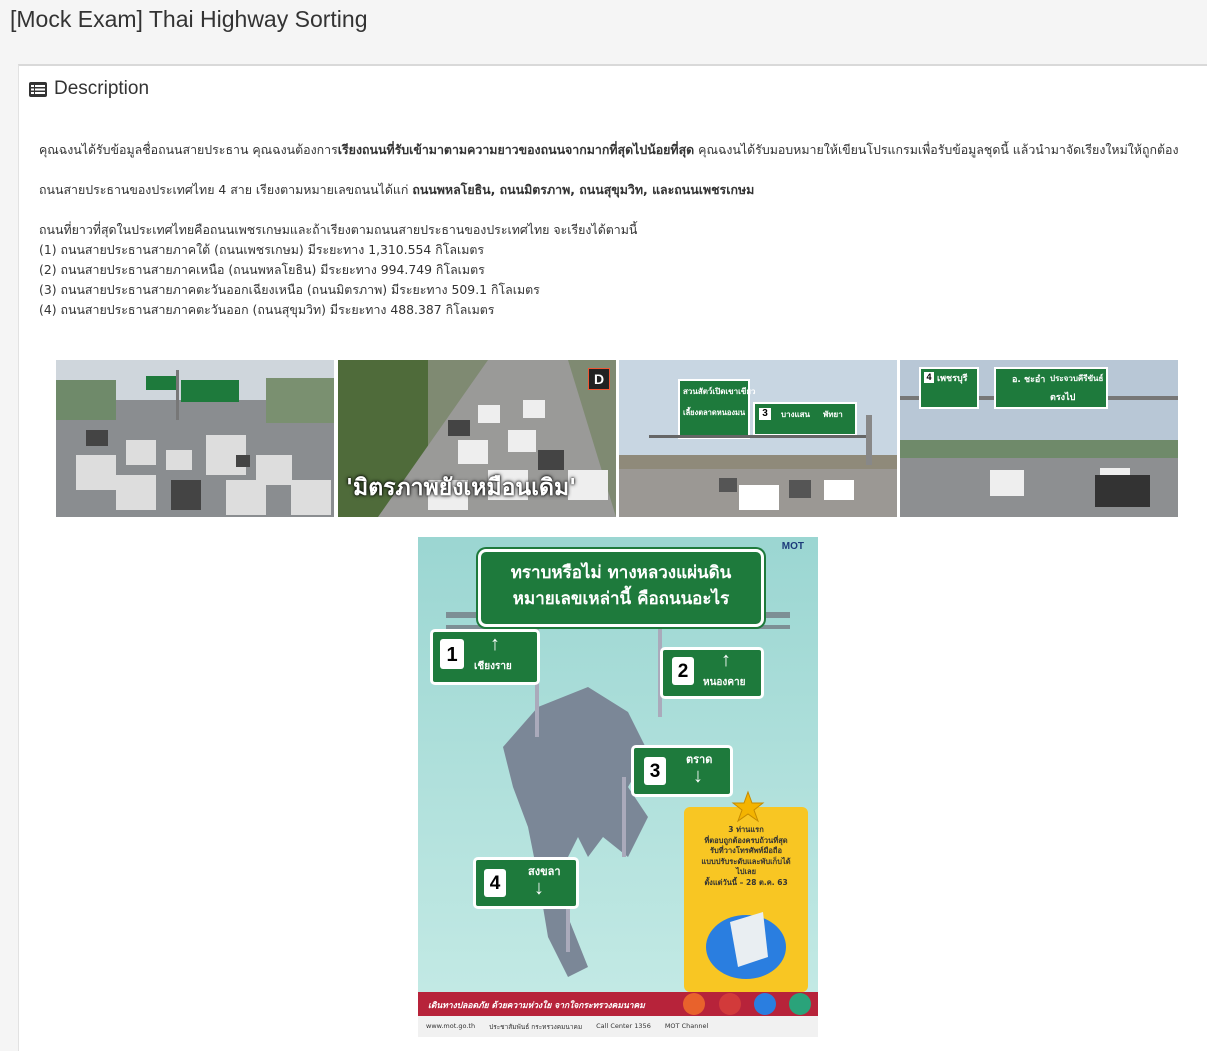 The image size is (1207, 1051). Describe the element at coordinates (686, 1026) in the screenshot. I see `youtube-link: MOT Channel` at that location.